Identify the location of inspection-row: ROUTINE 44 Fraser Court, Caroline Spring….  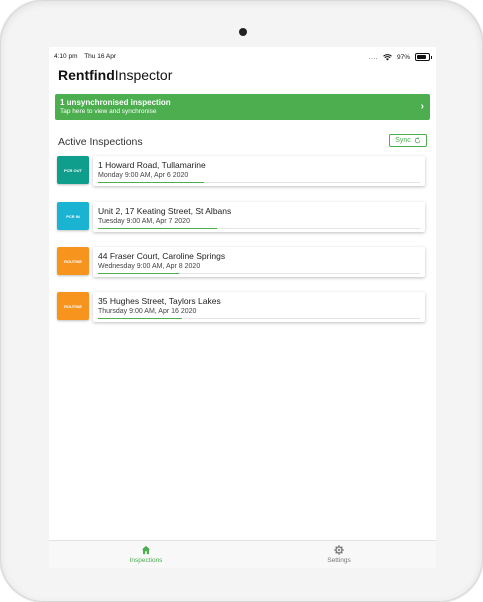
(242, 263).